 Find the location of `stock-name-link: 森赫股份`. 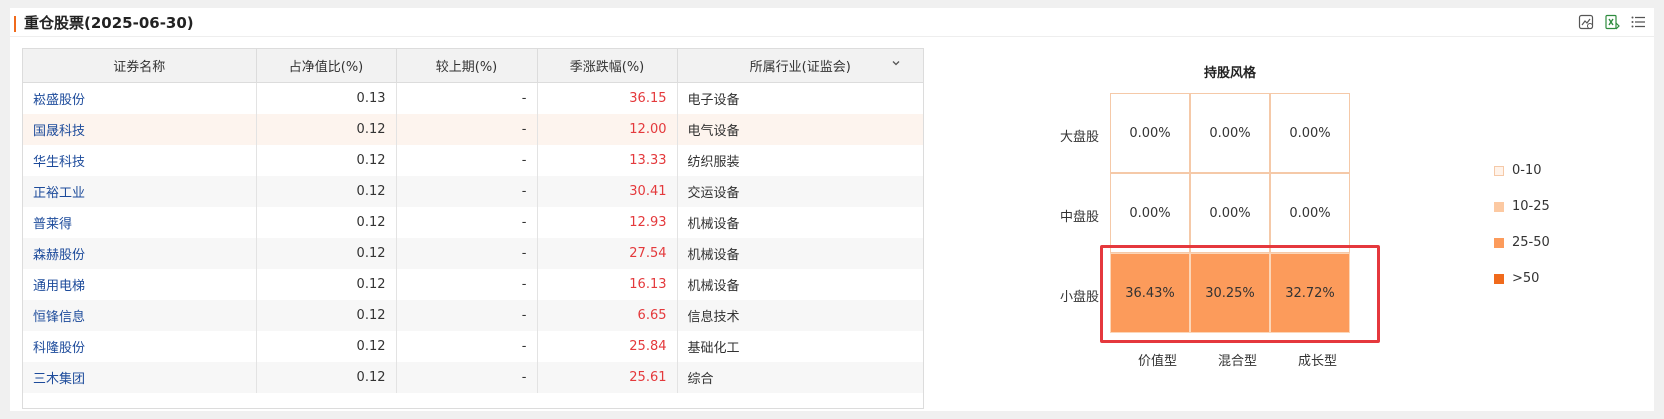

stock-name-link: 森赫股份 is located at coordinates (140, 253).